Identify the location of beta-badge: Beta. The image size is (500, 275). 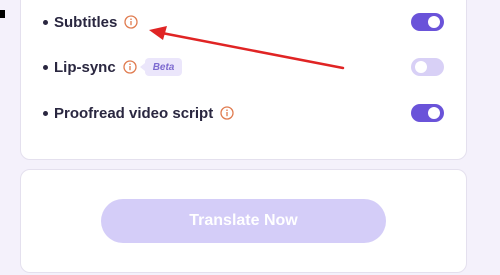
(161, 67).